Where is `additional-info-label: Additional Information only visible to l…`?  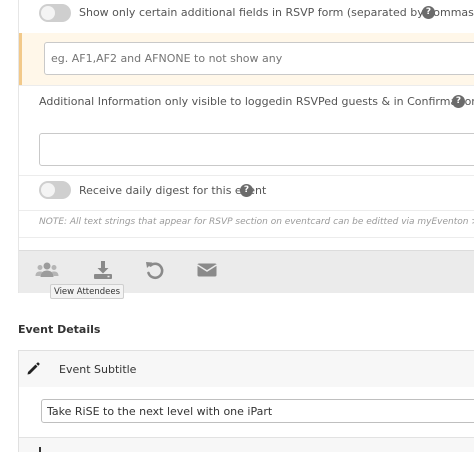 additional-info-label: Additional Information only visible to l… is located at coordinates (256, 101).